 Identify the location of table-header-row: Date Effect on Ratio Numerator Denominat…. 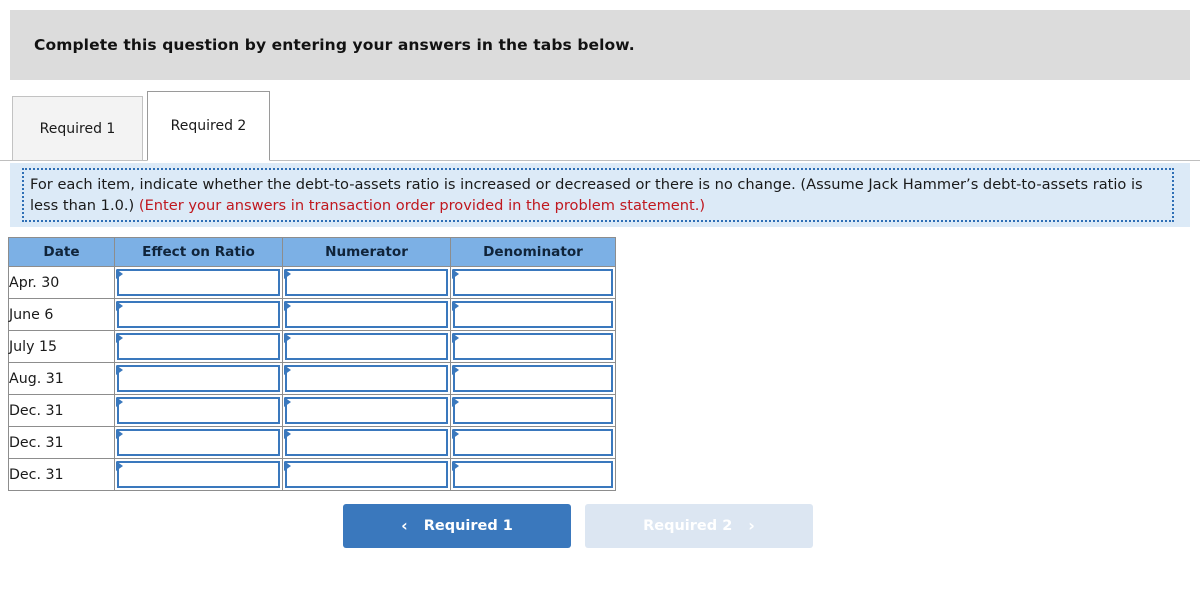
(312, 252).